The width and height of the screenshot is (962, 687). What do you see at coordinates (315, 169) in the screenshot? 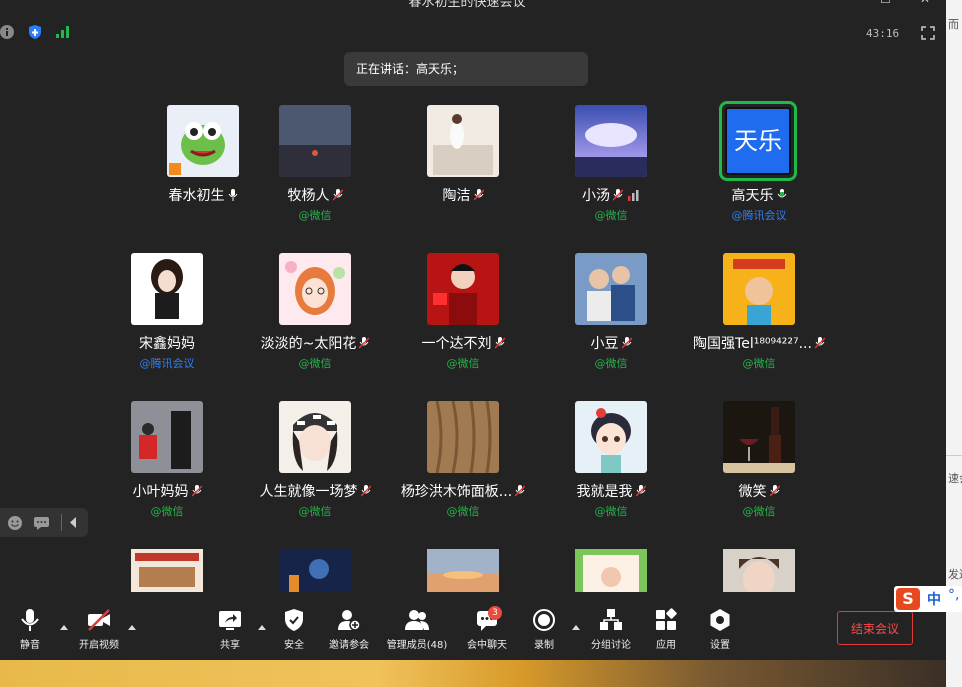
I see `participant-tile: 牧杨人 @微信` at bounding box center [315, 169].